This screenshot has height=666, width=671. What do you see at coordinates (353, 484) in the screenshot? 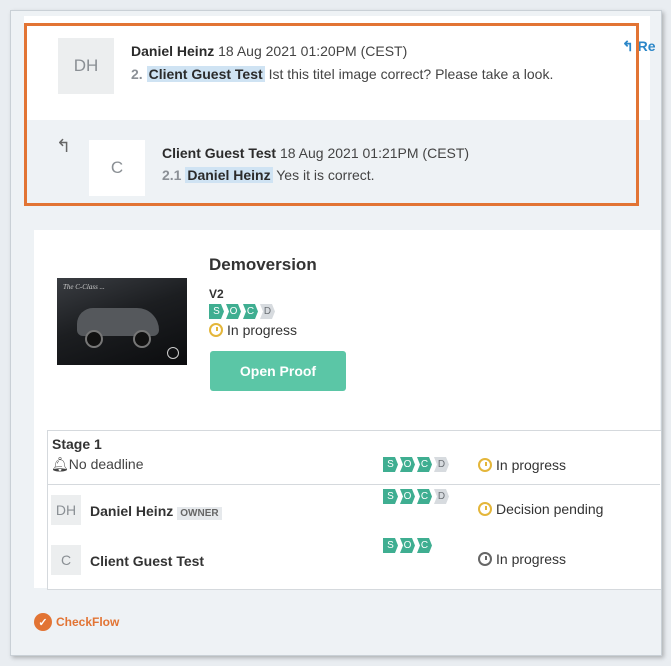
I see `divider` at bounding box center [353, 484].